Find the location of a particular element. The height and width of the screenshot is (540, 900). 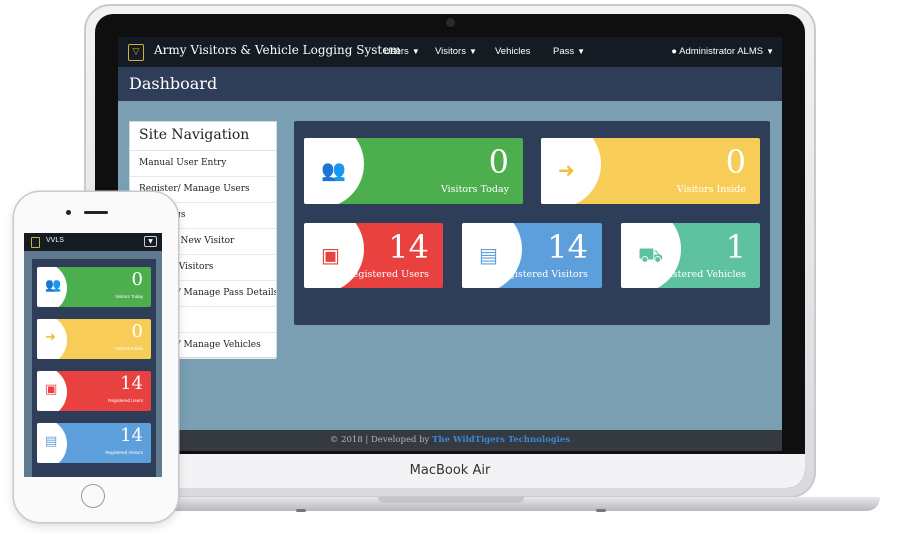

footer-company-link: The WildTigers Technologies is located at coordinates (501, 440).